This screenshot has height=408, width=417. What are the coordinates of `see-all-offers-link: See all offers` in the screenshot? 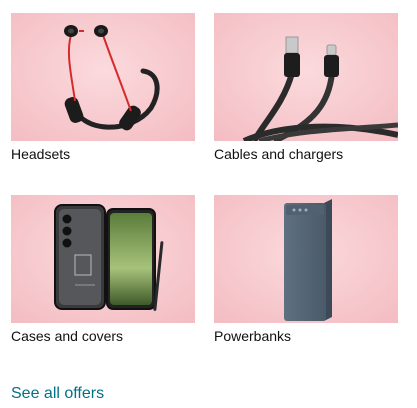 It's located at (57, 394).